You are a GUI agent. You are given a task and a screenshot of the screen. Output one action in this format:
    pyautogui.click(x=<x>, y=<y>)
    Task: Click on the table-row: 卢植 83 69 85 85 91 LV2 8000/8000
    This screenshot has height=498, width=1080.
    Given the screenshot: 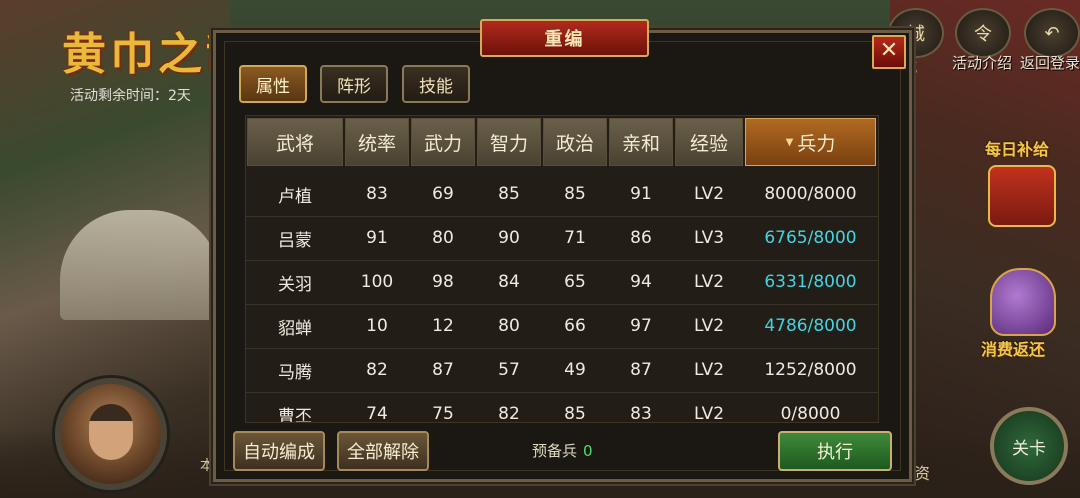 What is the action you would take?
    pyautogui.click(x=562, y=194)
    